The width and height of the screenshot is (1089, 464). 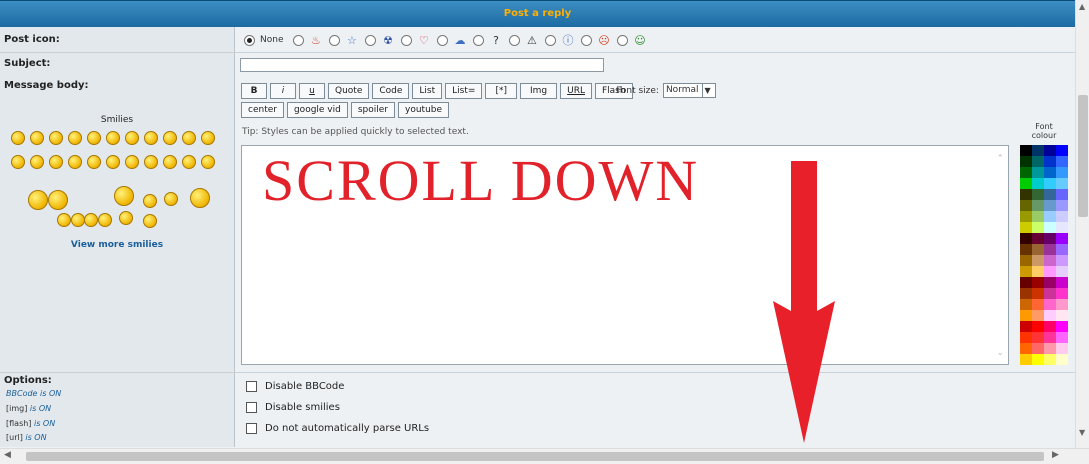 I want to click on youtube-button: youtube, so click(x=424, y=110).